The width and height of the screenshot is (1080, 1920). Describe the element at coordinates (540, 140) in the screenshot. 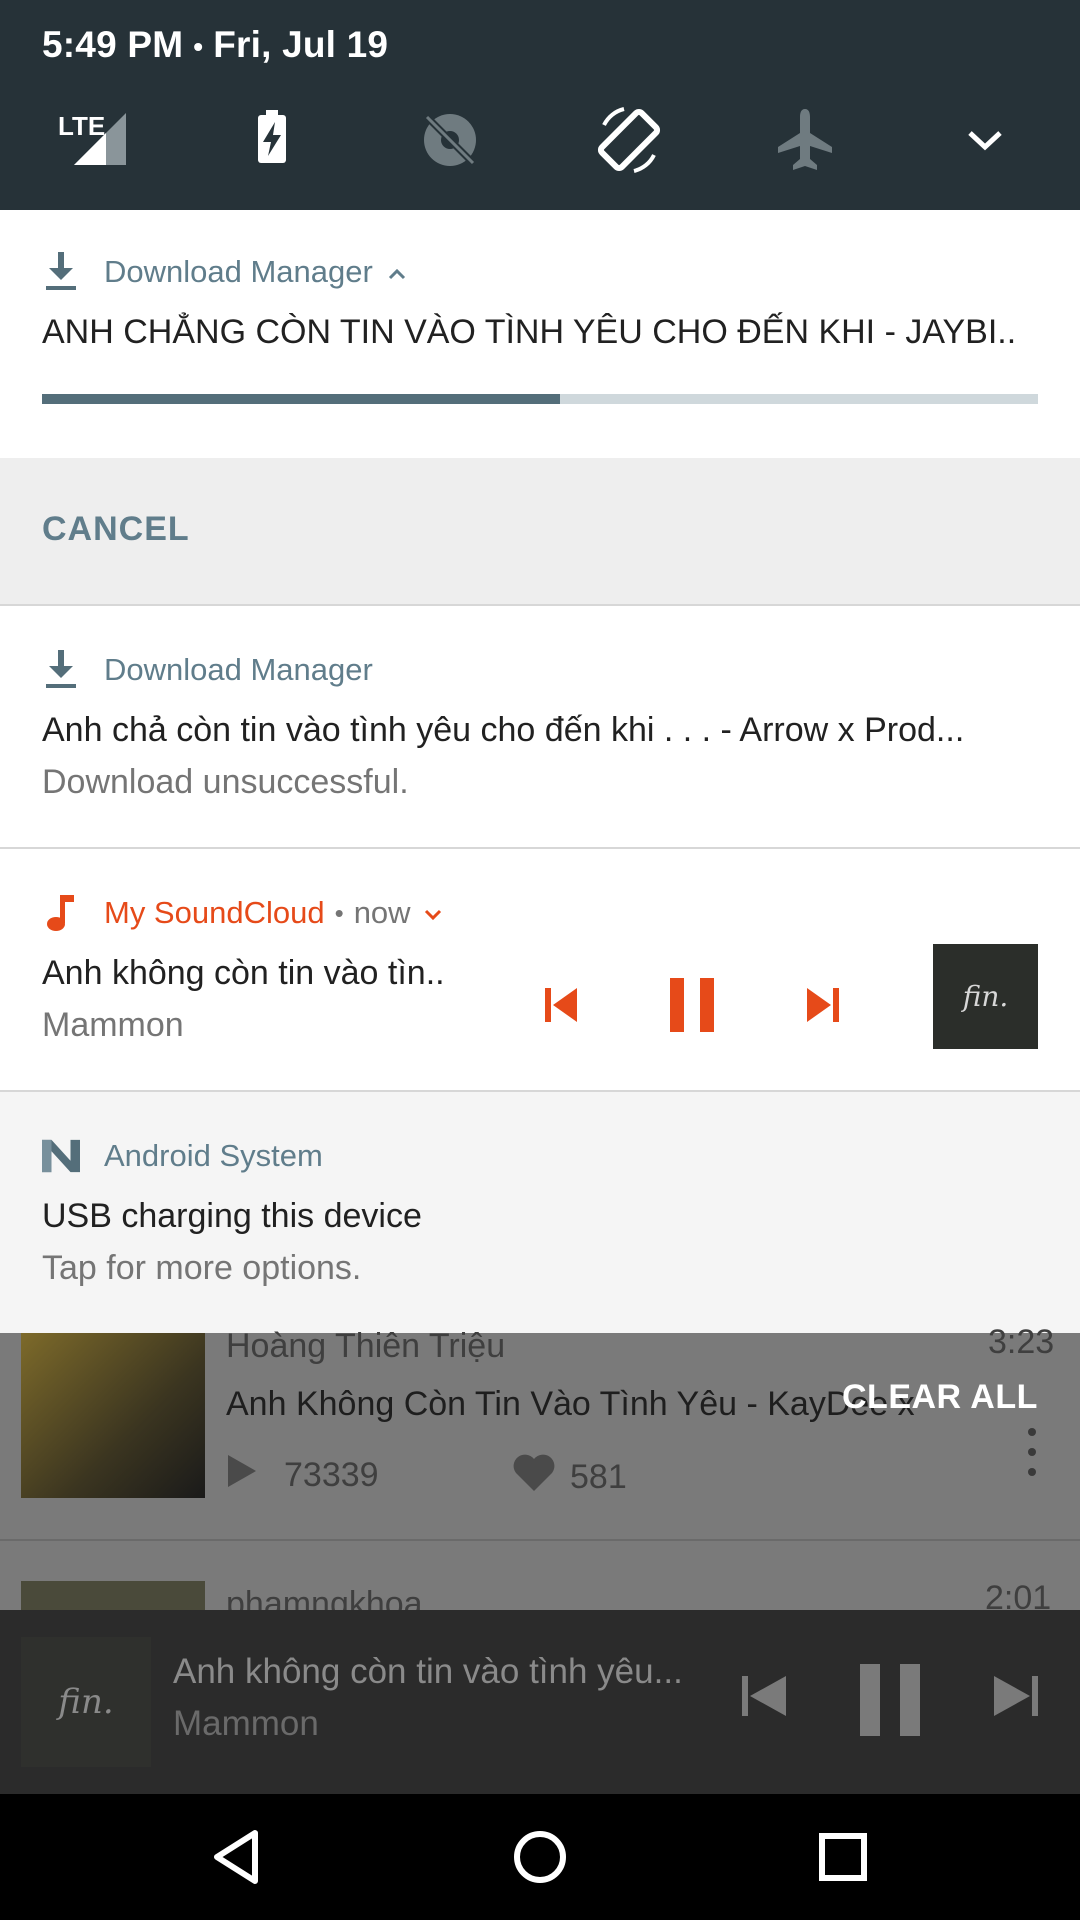

I see `quick-settings-tiles: LTE` at that location.